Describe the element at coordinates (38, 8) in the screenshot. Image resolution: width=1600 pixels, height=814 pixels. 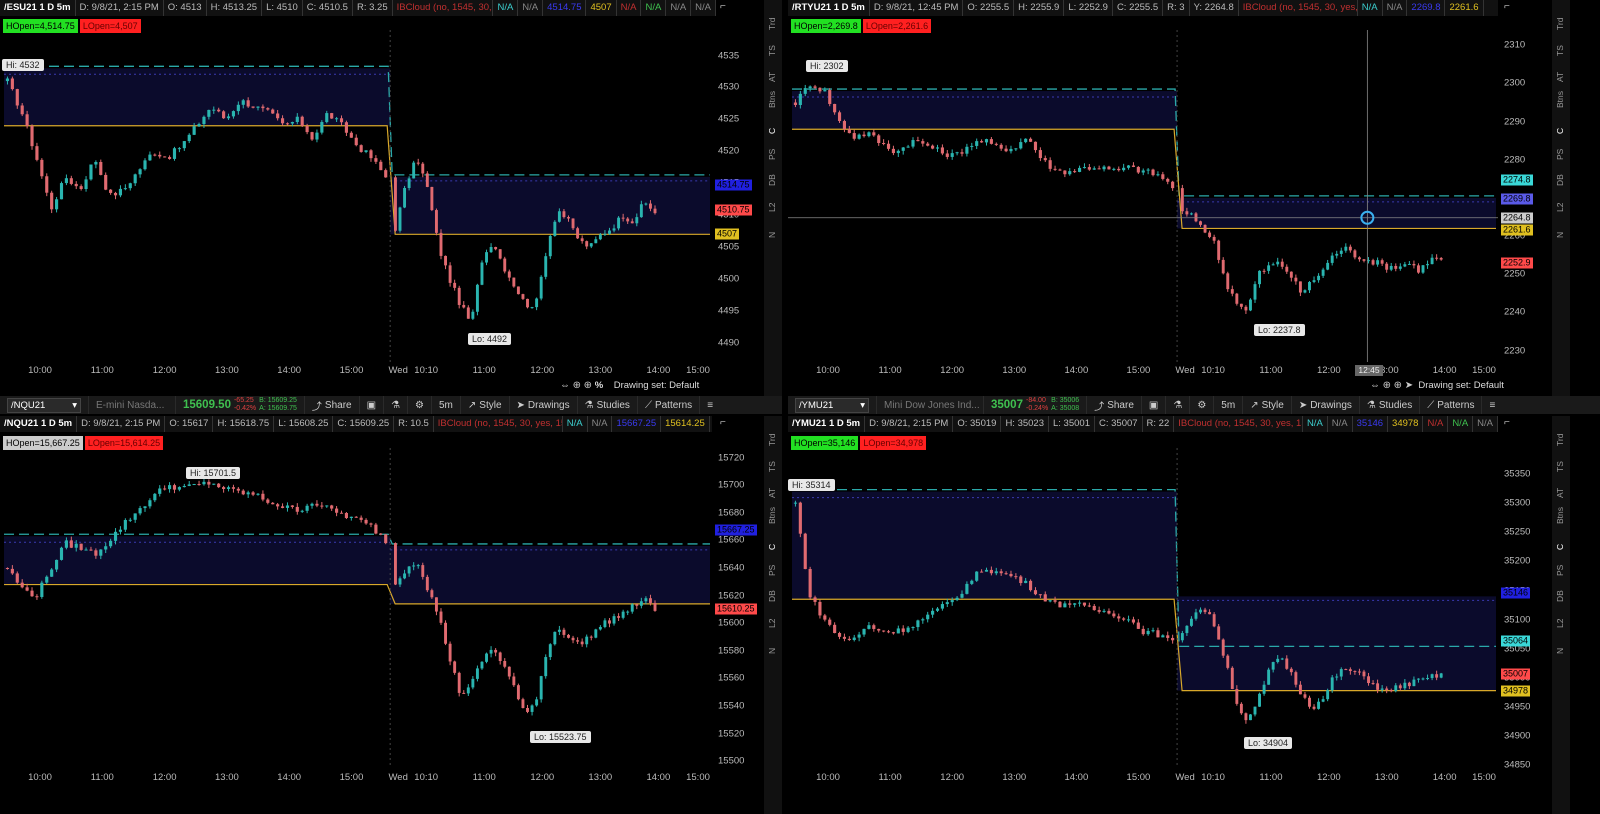
I see `header-symbol: /ESU21 1 D 5m` at that location.